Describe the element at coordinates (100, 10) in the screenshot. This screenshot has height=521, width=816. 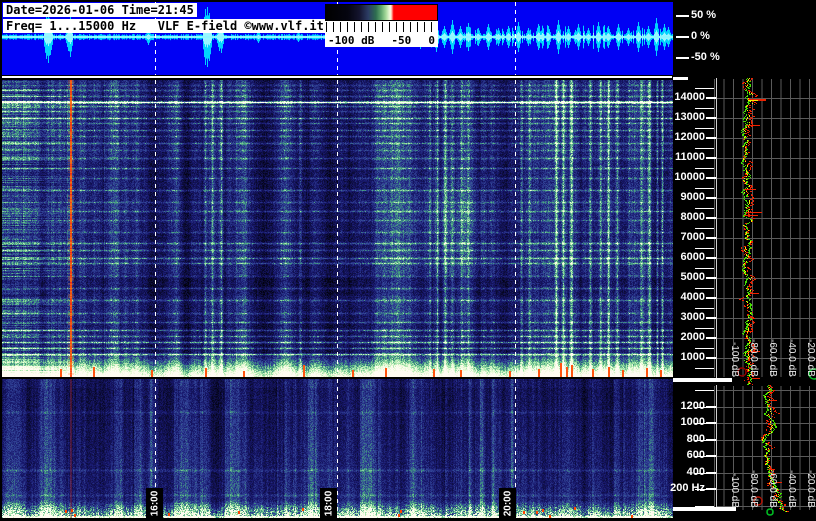
I see `date-time-readout: Date=2026-01-06 Time=21:45` at that location.